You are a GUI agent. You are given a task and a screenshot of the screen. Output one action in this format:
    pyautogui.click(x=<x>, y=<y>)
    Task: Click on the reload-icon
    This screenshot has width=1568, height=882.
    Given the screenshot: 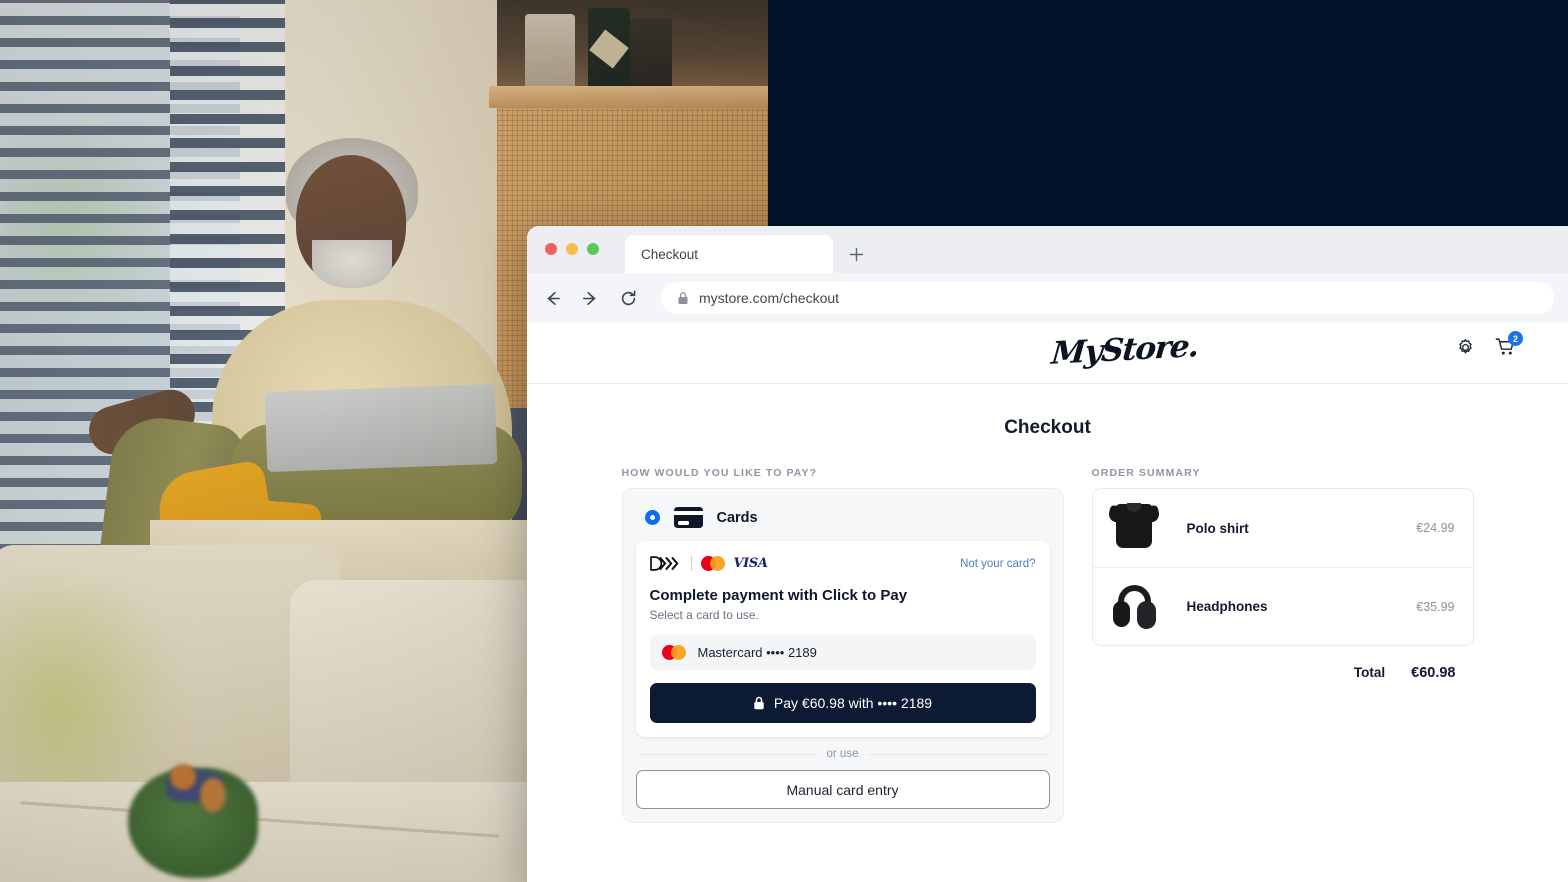 What is the action you would take?
    pyautogui.click(x=628, y=298)
    